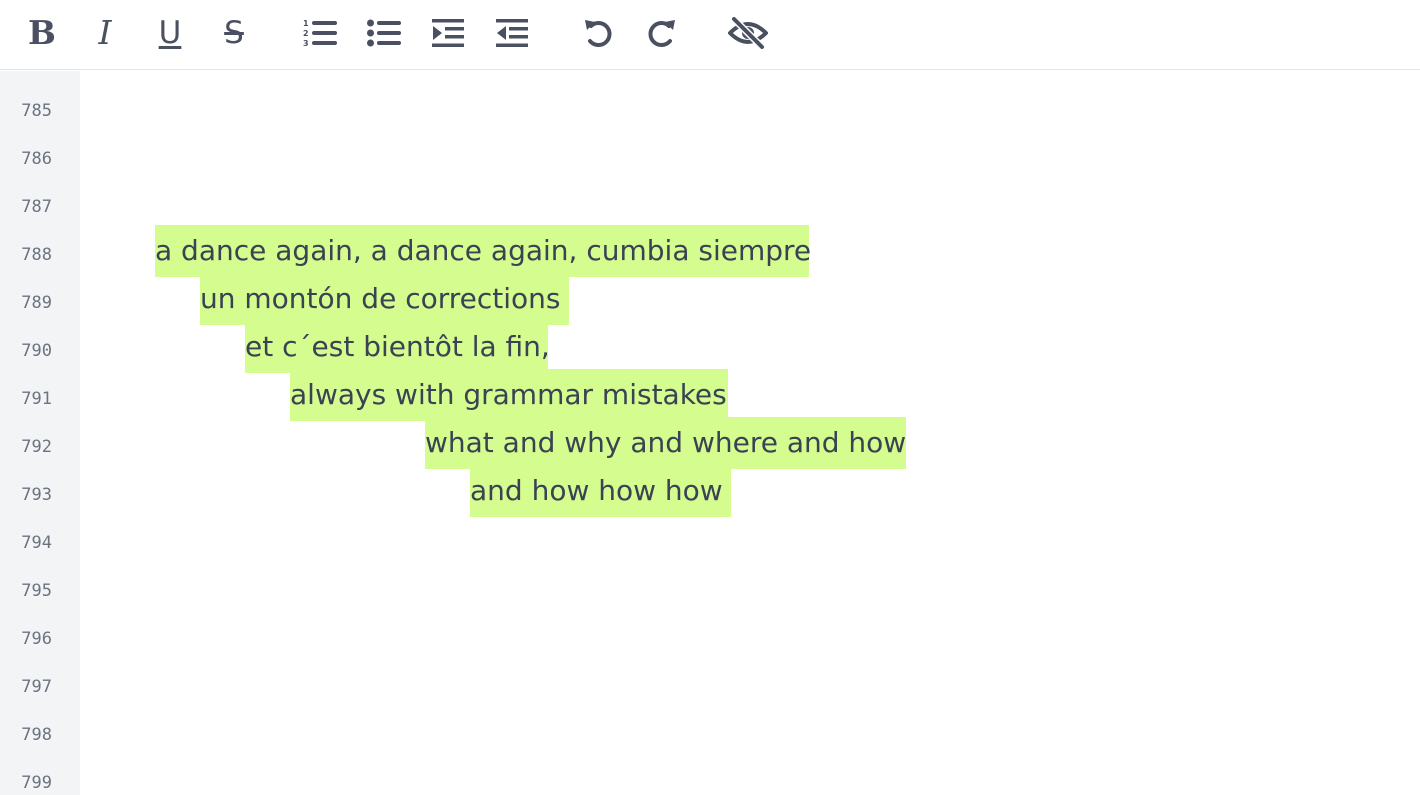 The image size is (1420, 795). Describe the element at coordinates (36, 783) in the screenshot. I see `line-number: 799` at that location.